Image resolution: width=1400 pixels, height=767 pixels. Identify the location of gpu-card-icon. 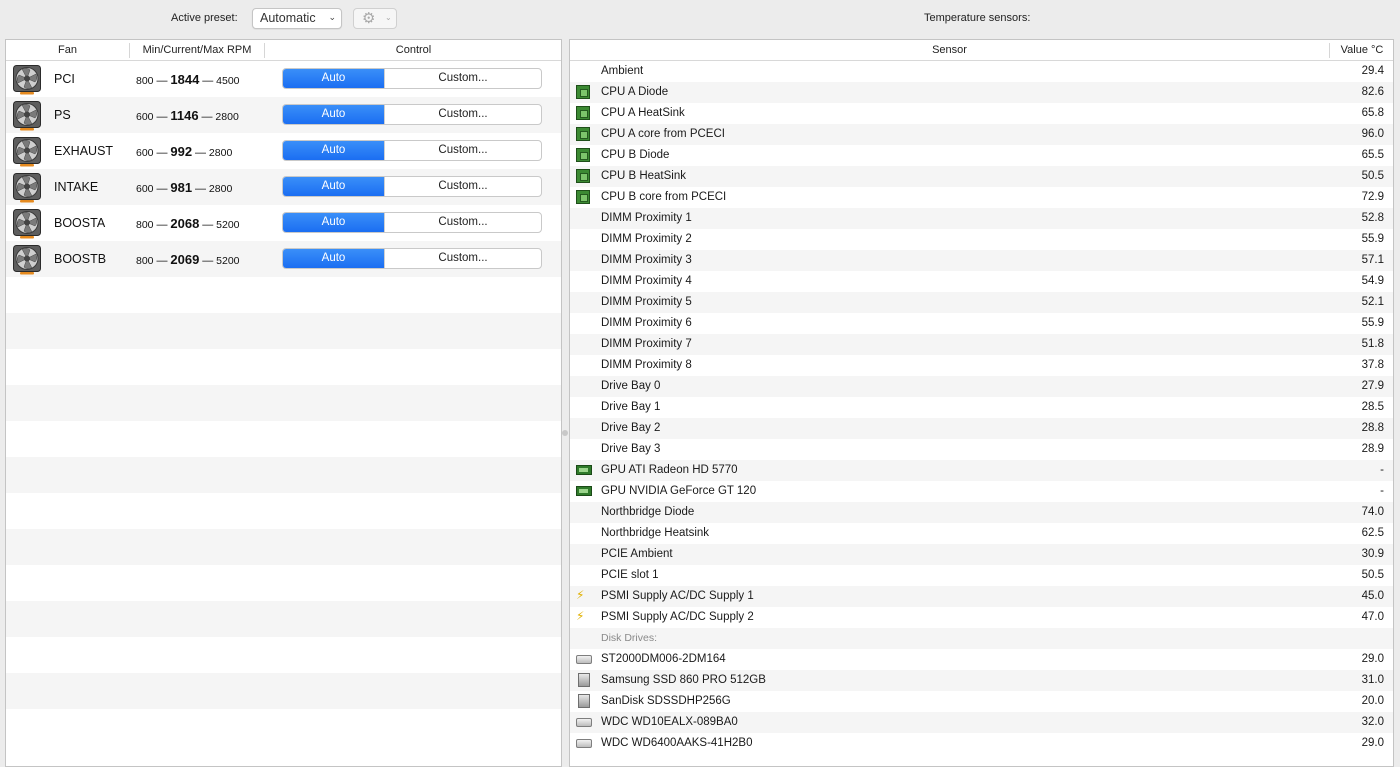
(584, 470).